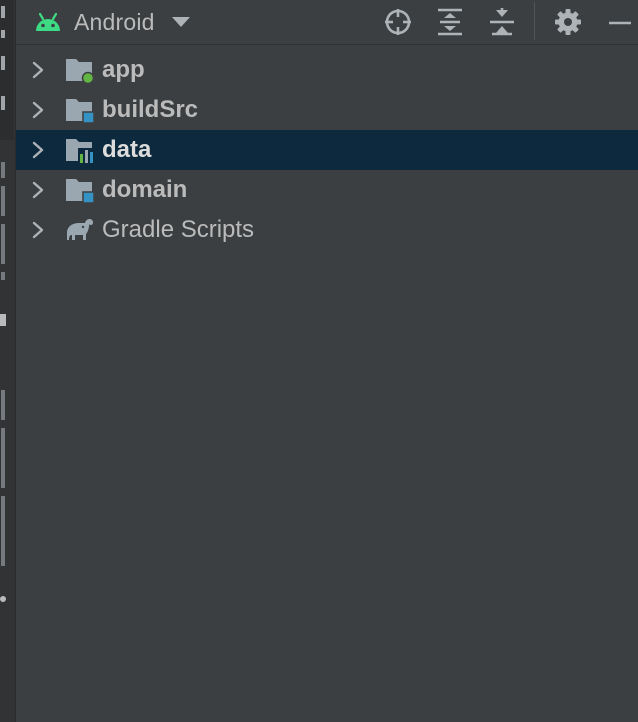 Image resolution: width=638 pixels, height=722 pixels. What do you see at coordinates (327, 110) in the screenshot?
I see `tree-node-buildsrc: buildSrc` at bounding box center [327, 110].